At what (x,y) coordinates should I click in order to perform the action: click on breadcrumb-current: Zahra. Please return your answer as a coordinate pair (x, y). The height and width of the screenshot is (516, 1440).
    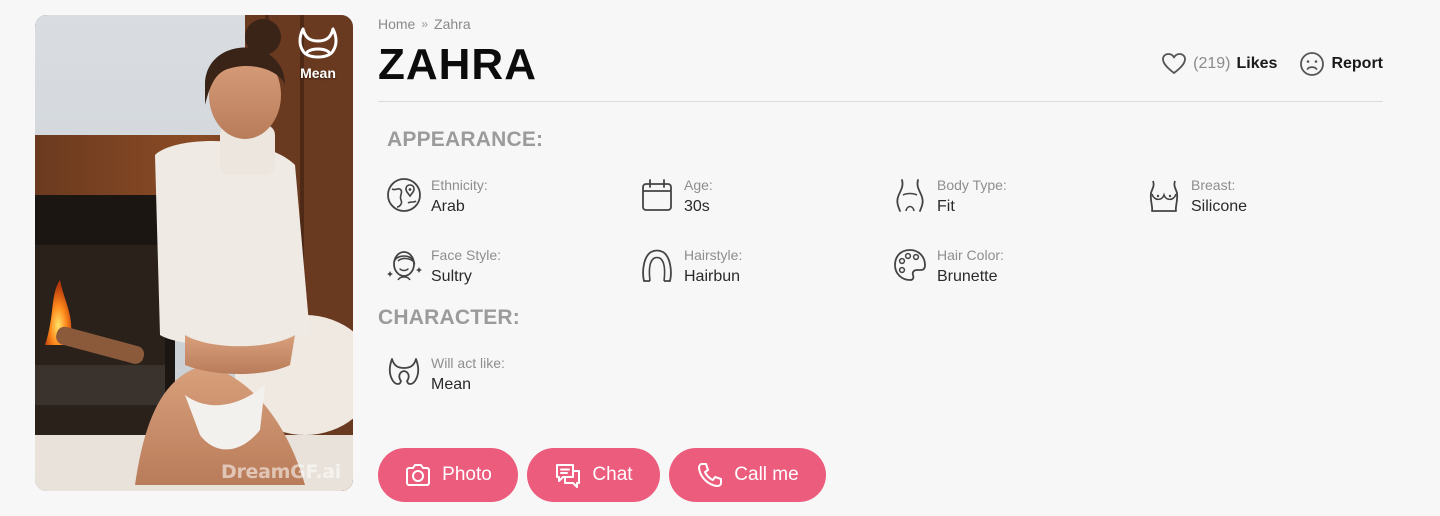
    Looking at the image, I should click on (452, 24).